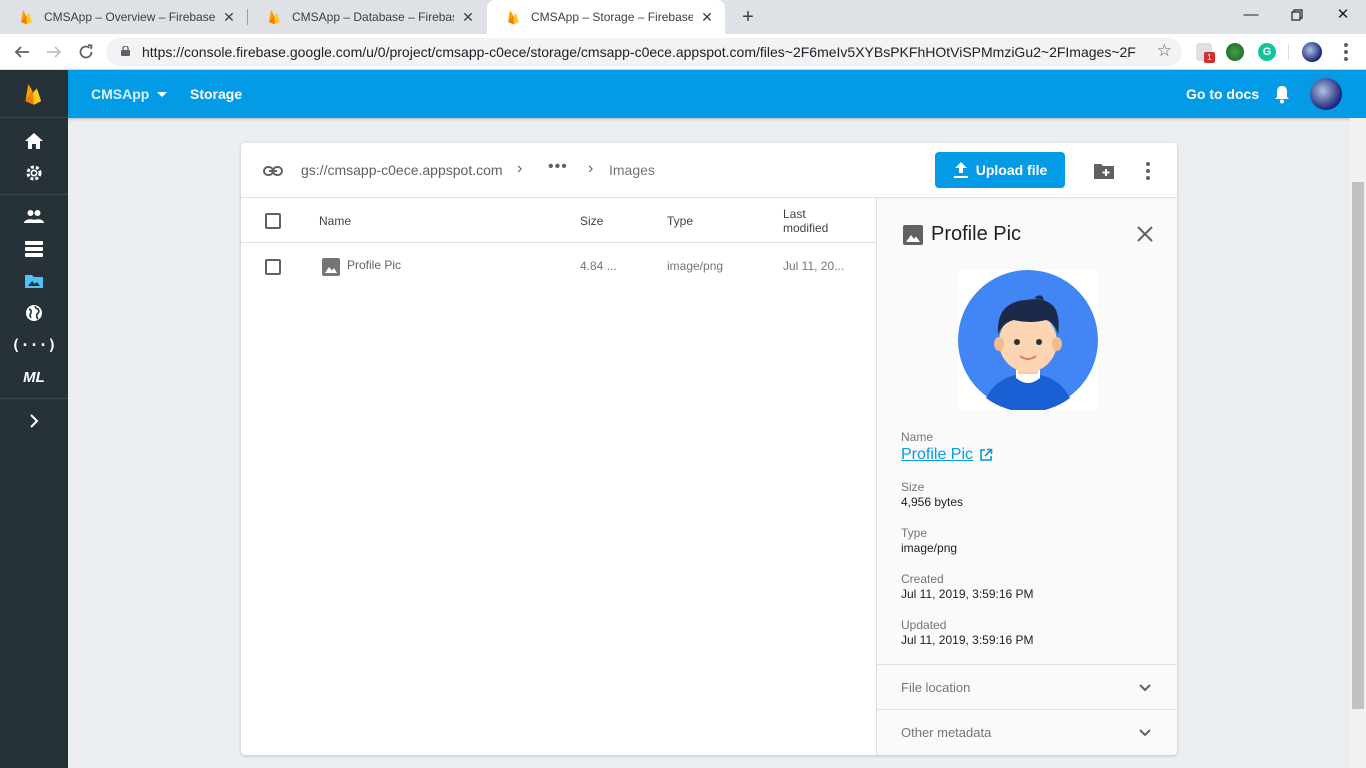 The height and width of the screenshot is (768, 1366). What do you see at coordinates (1209, 57) in the screenshot?
I see `extension-badge: 1` at bounding box center [1209, 57].